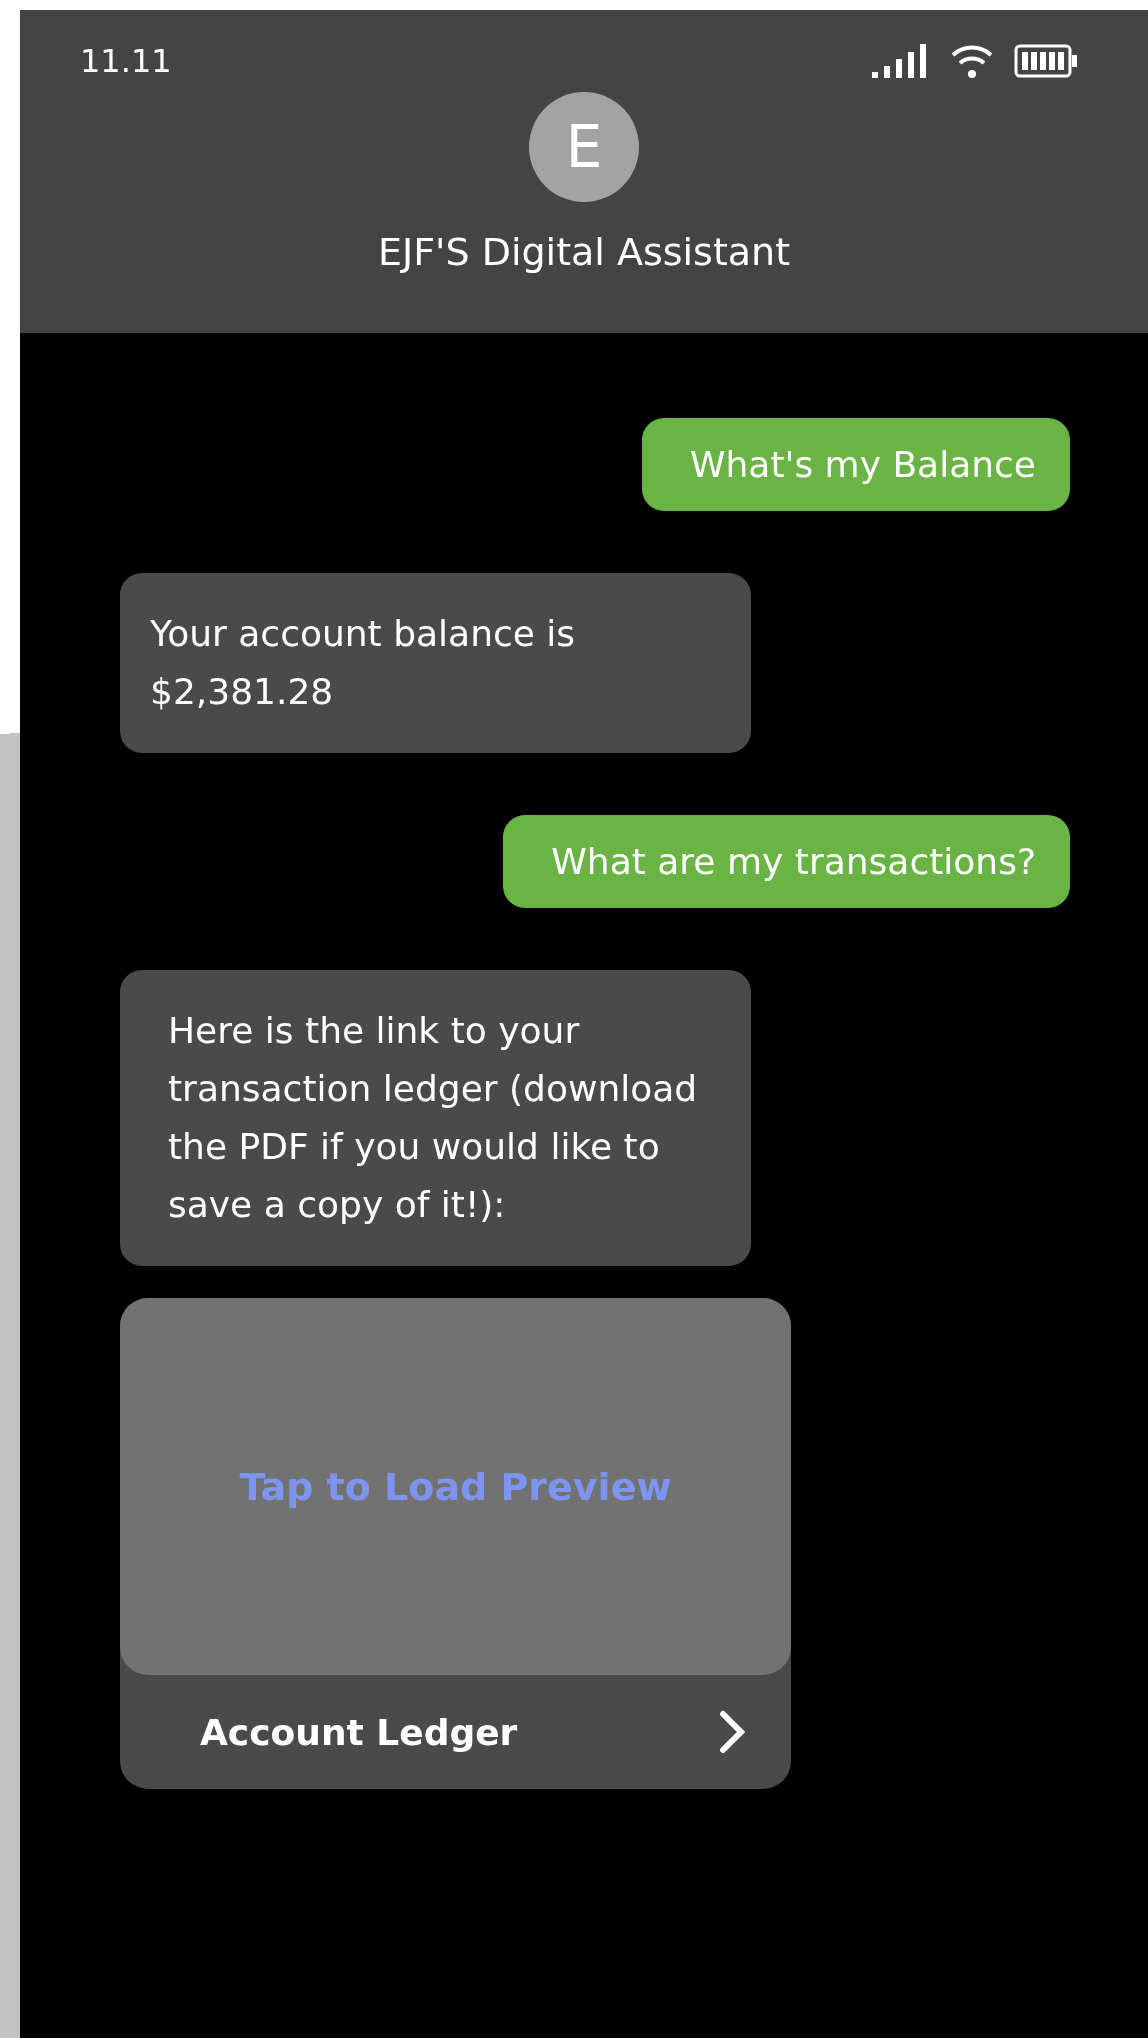  What do you see at coordinates (972, 61) in the screenshot?
I see `wifi-icon` at bounding box center [972, 61].